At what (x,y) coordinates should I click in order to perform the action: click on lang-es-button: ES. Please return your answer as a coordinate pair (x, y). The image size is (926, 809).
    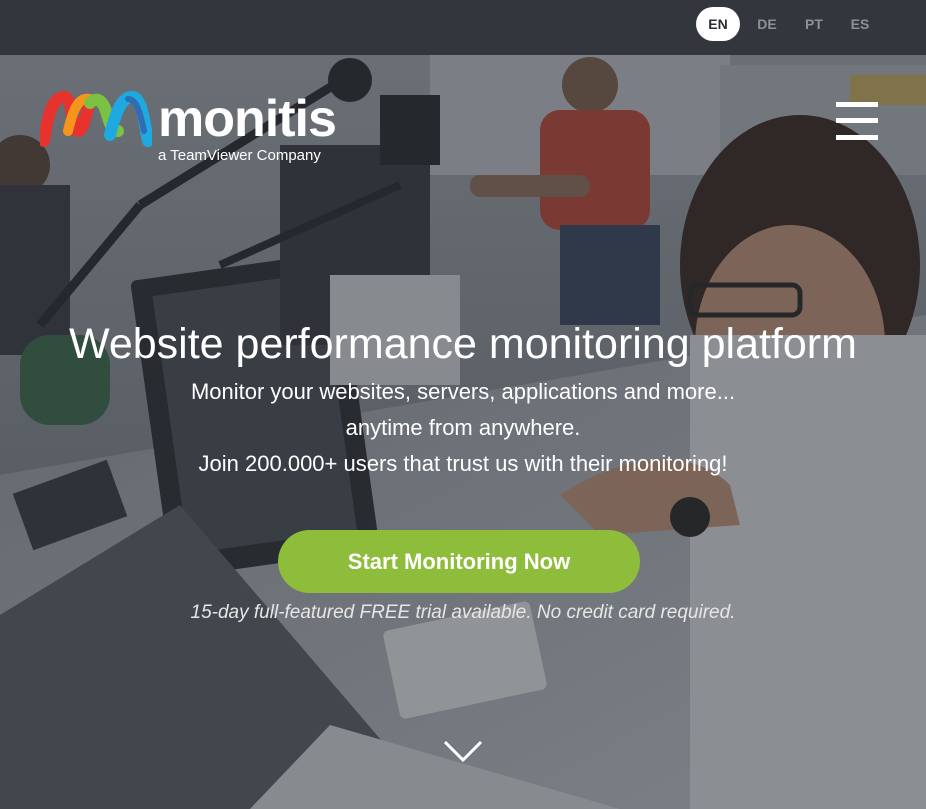
    Looking at the image, I should click on (860, 24).